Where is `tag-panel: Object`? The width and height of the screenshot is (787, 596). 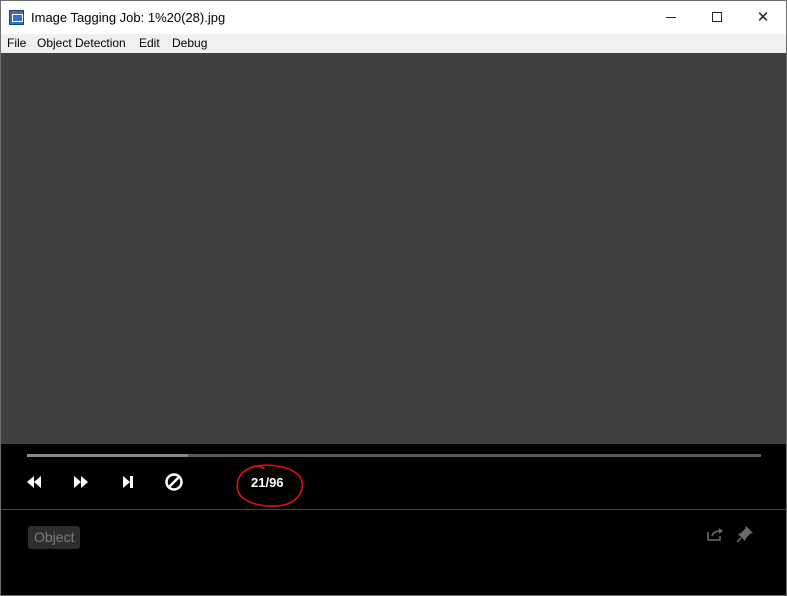
tag-panel: Object is located at coordinates (393, 552).